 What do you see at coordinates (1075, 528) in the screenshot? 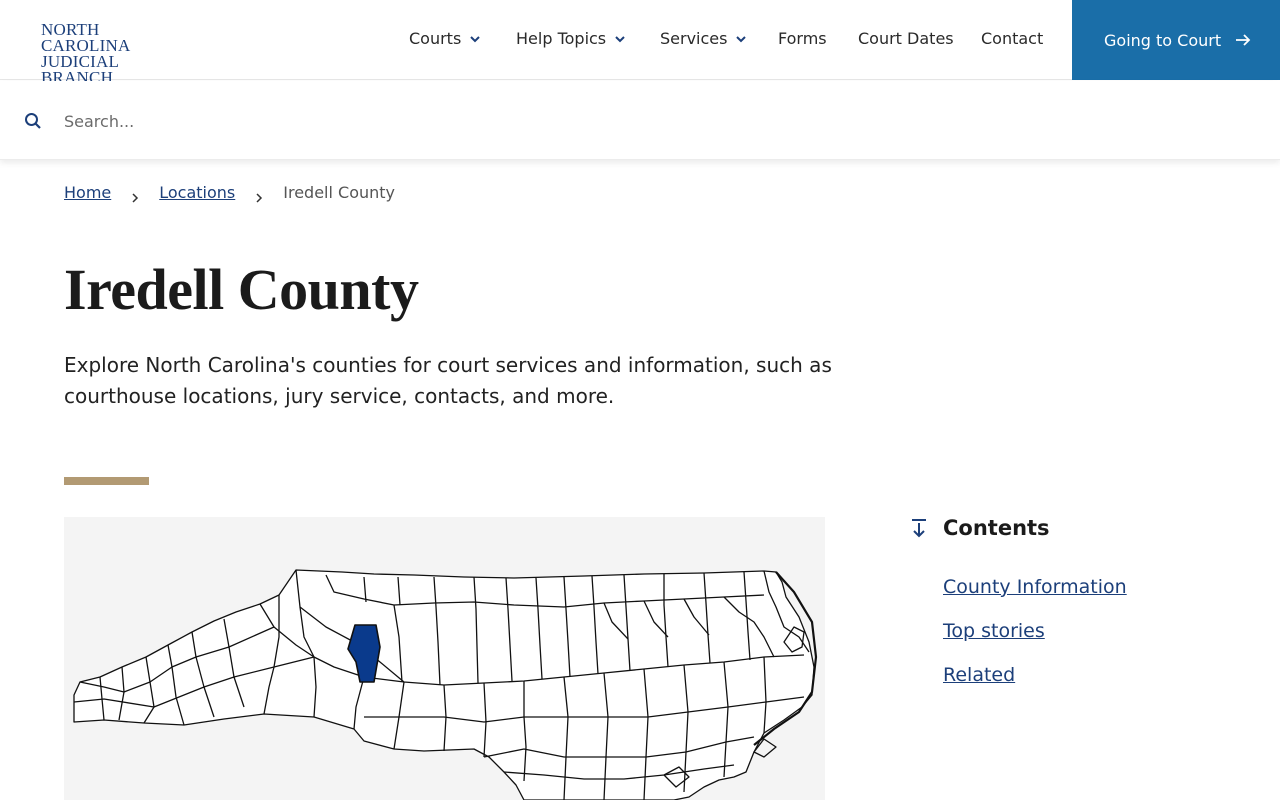
I see `contents-header: Contents` at bounding box center [1075, 528].